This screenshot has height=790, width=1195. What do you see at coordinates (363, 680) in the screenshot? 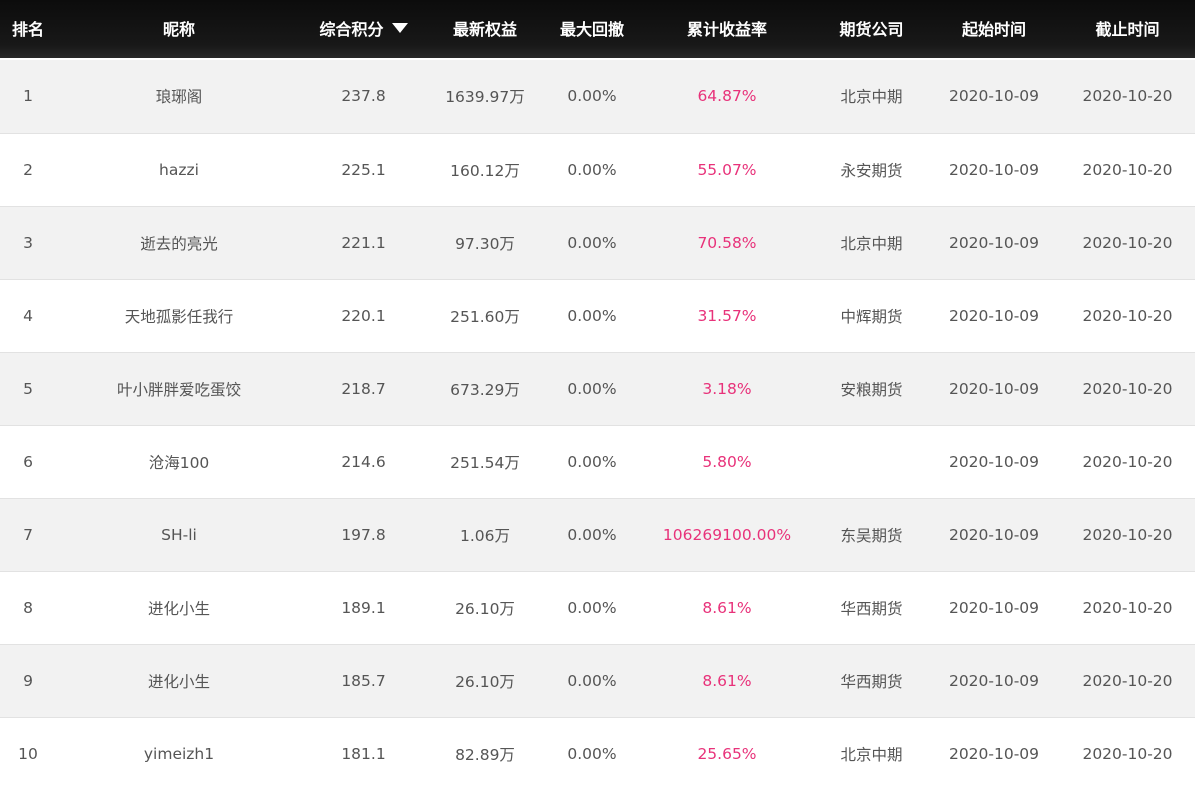
I see `score-cell: 185.7` at bounding box center [363, 680].